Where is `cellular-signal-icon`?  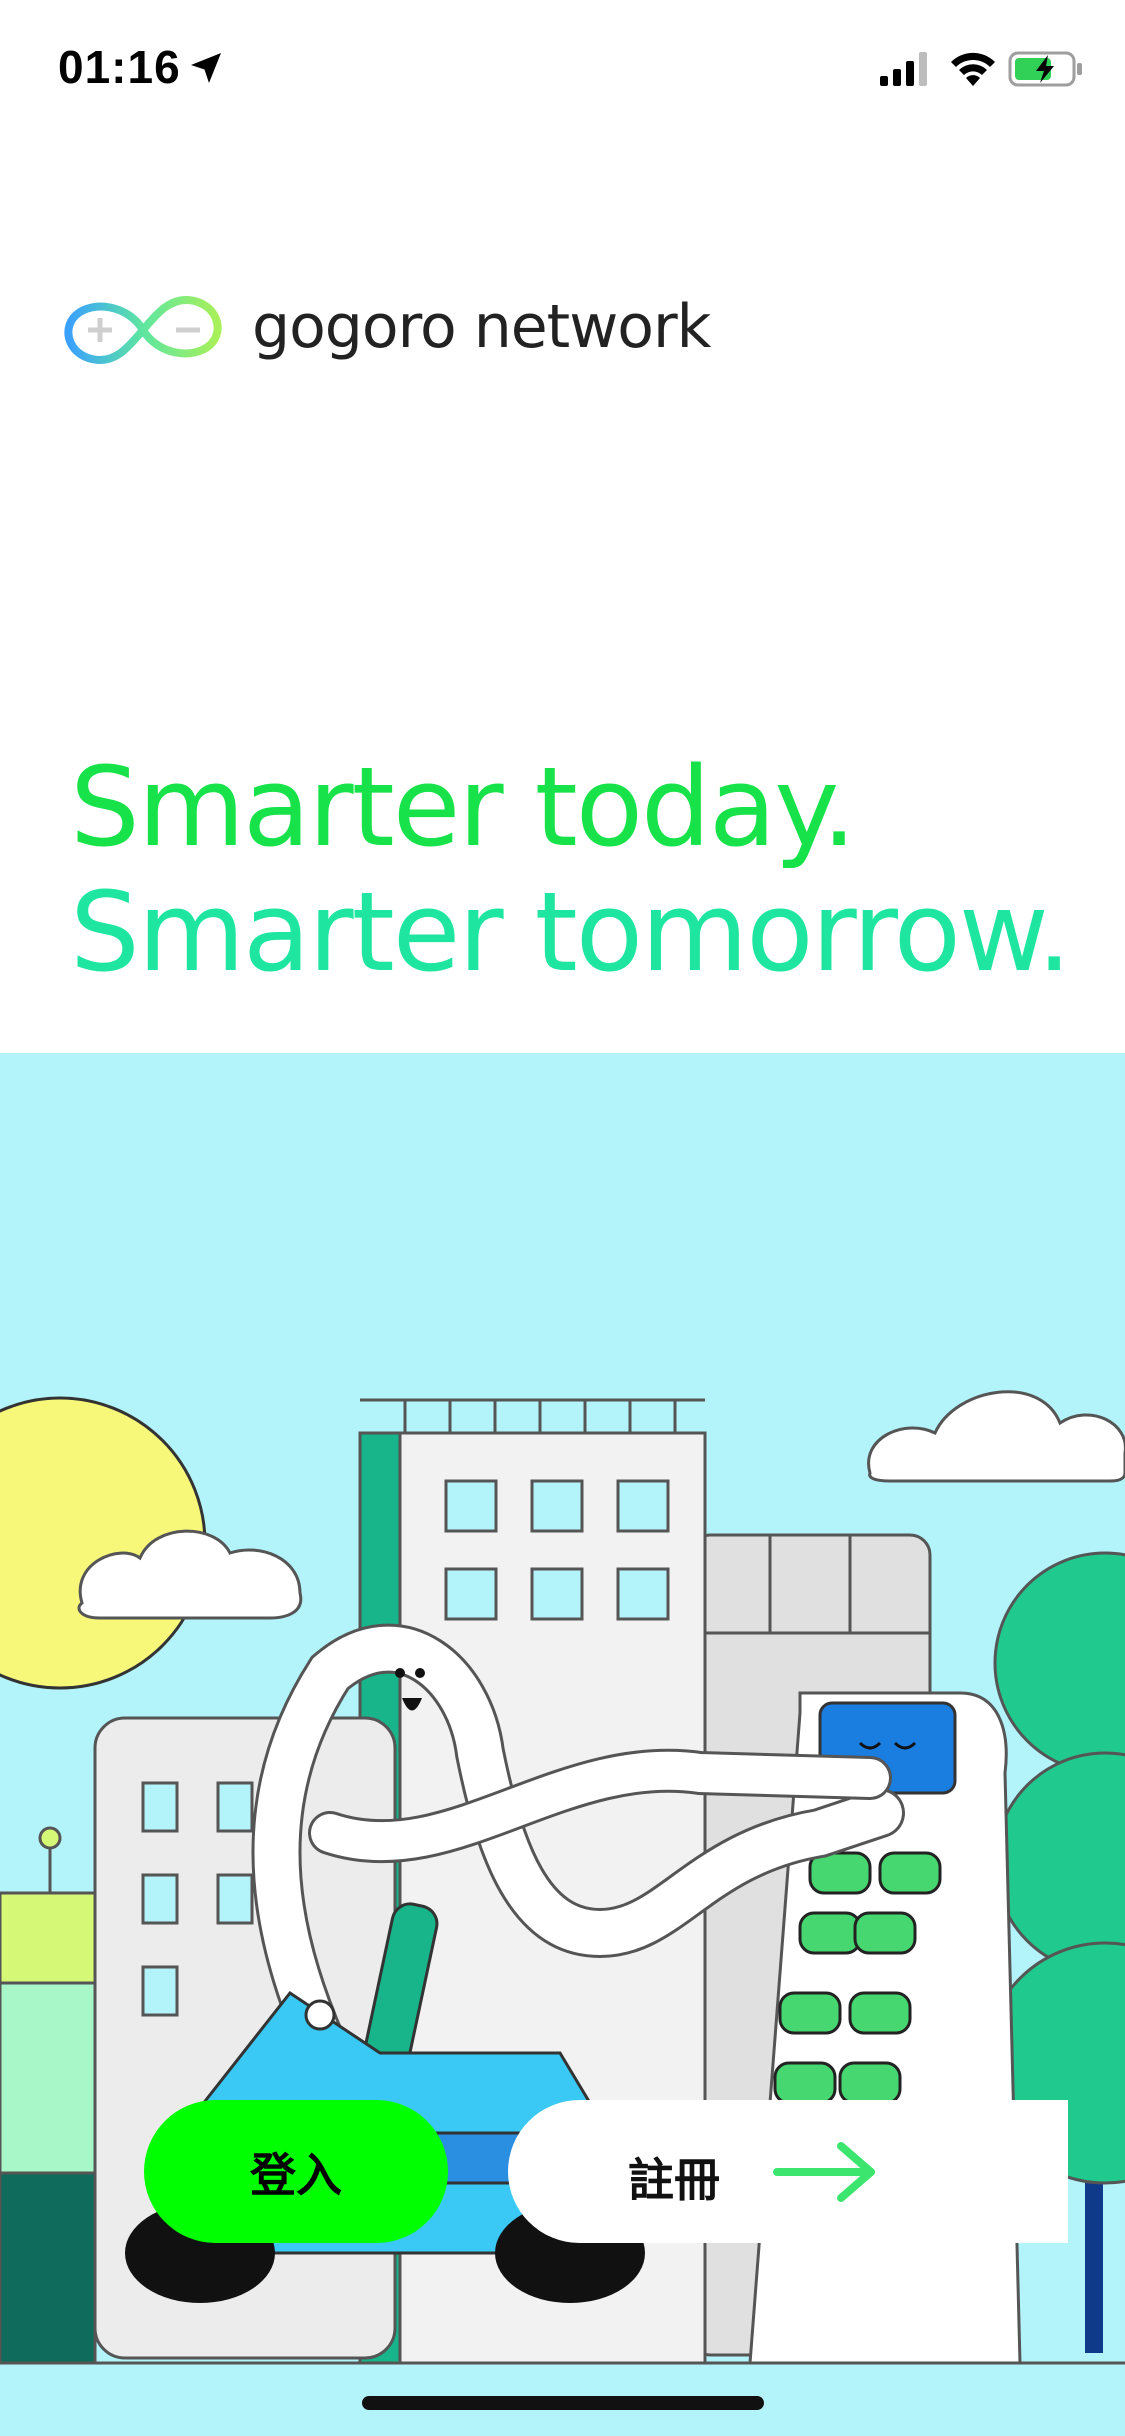
cellular-signal-icon is located at coordinates (903, 69).